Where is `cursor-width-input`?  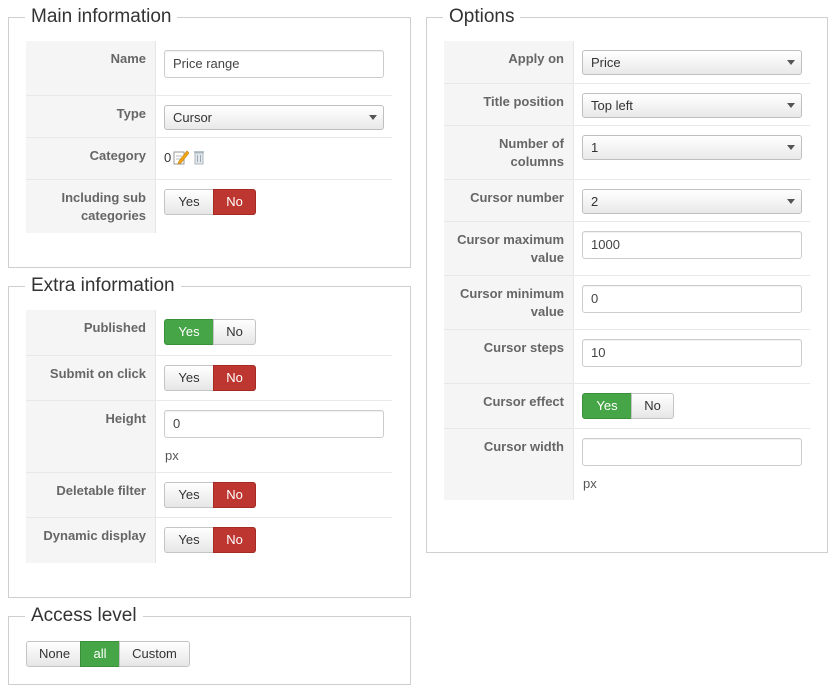
cursor-width-input is located at coordinates (692, 452).